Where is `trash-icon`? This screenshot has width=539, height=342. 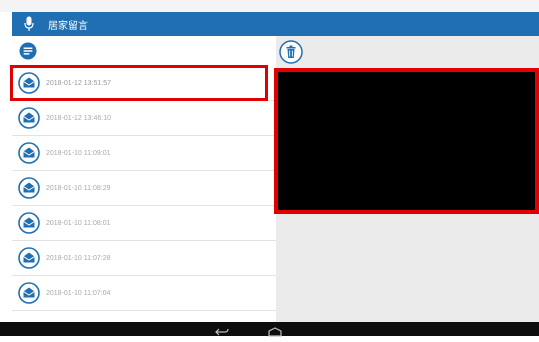
trash-icon is located at coordinates (291, 52).